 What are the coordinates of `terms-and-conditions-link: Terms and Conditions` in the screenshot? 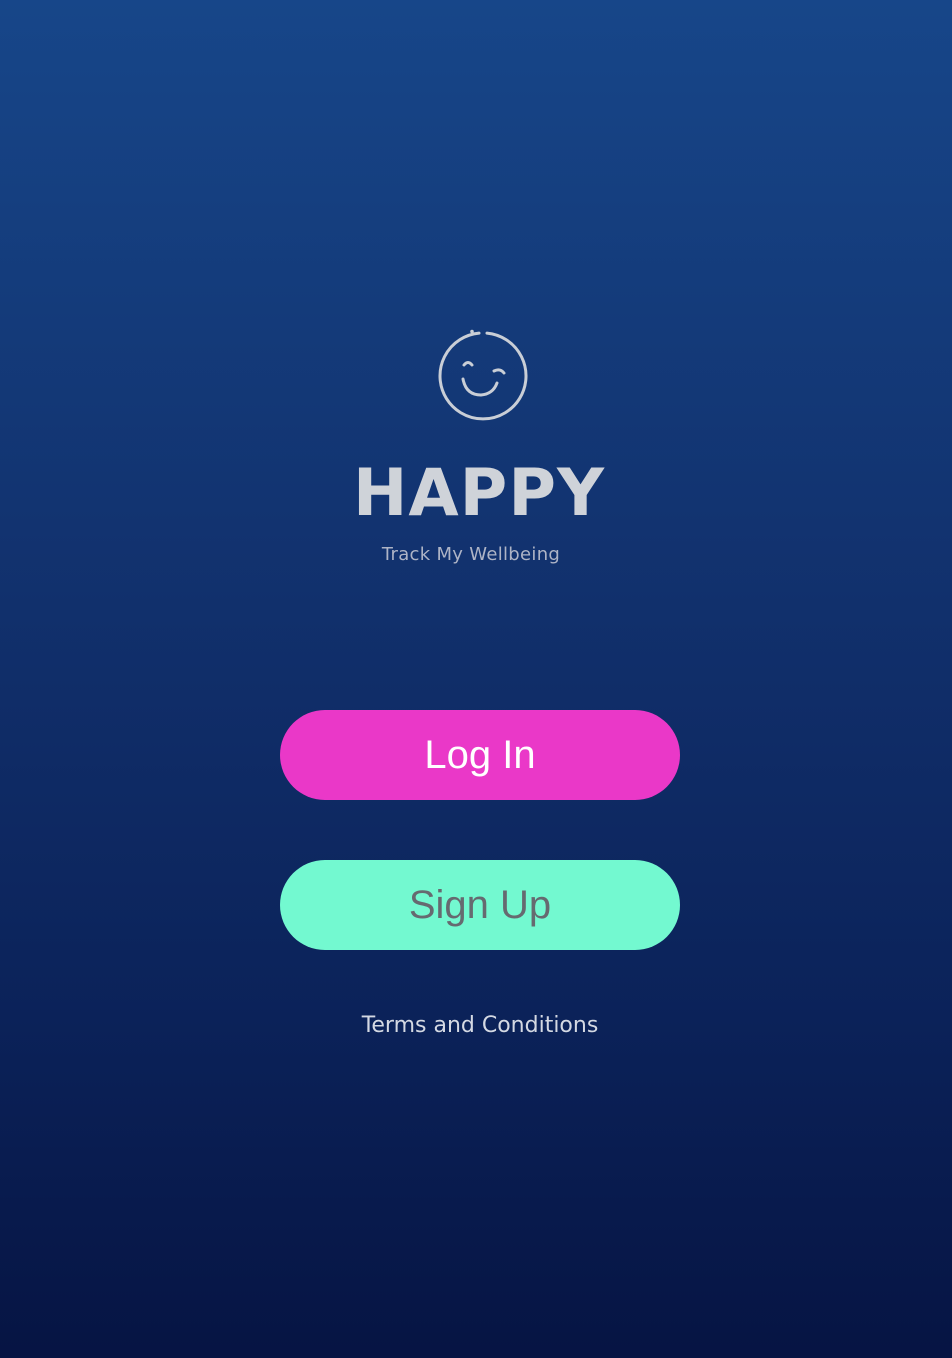 It's located at (476, 1026).